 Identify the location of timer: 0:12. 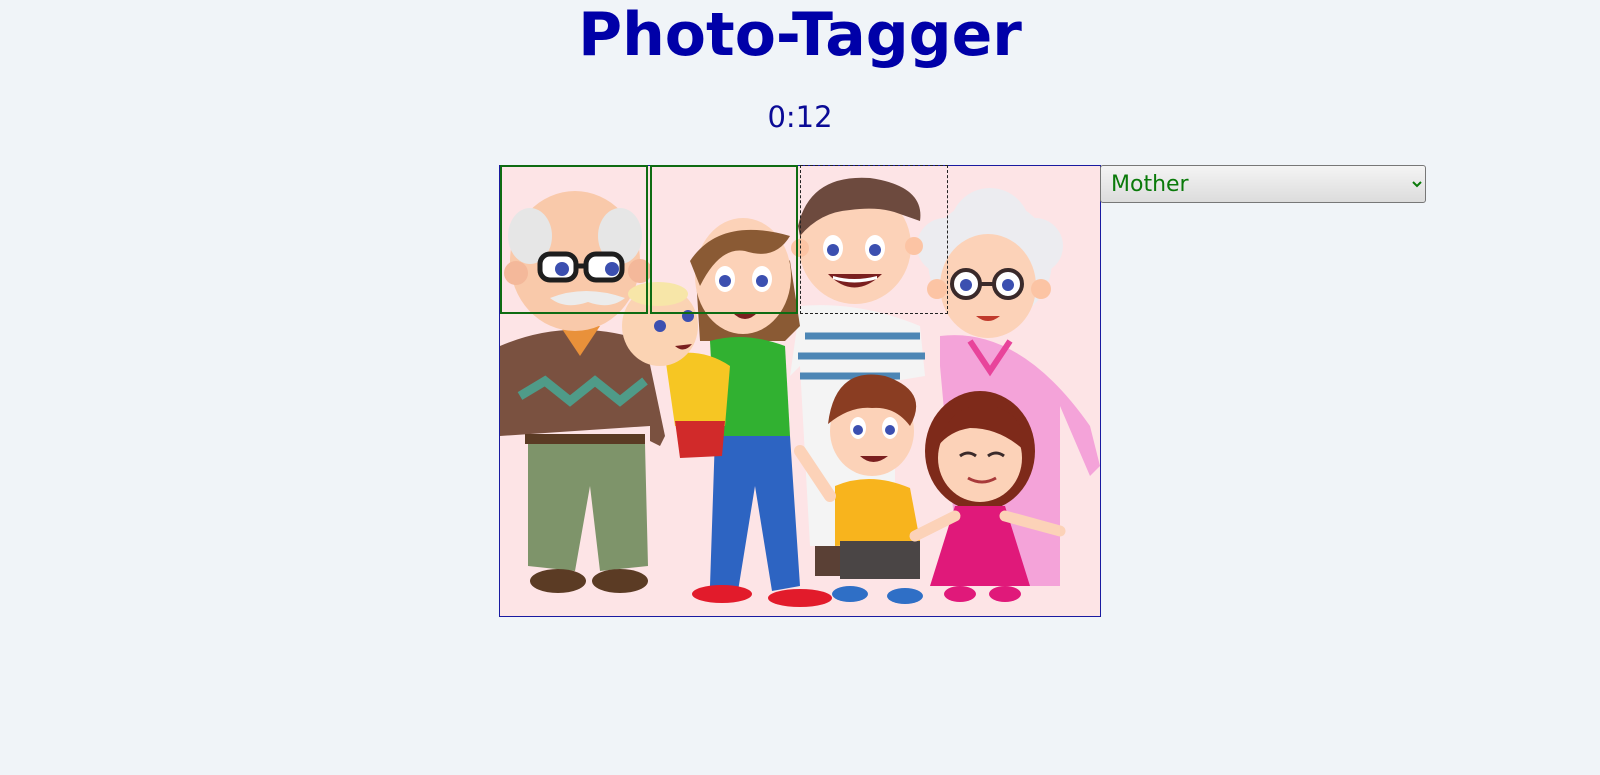
(800, 117).